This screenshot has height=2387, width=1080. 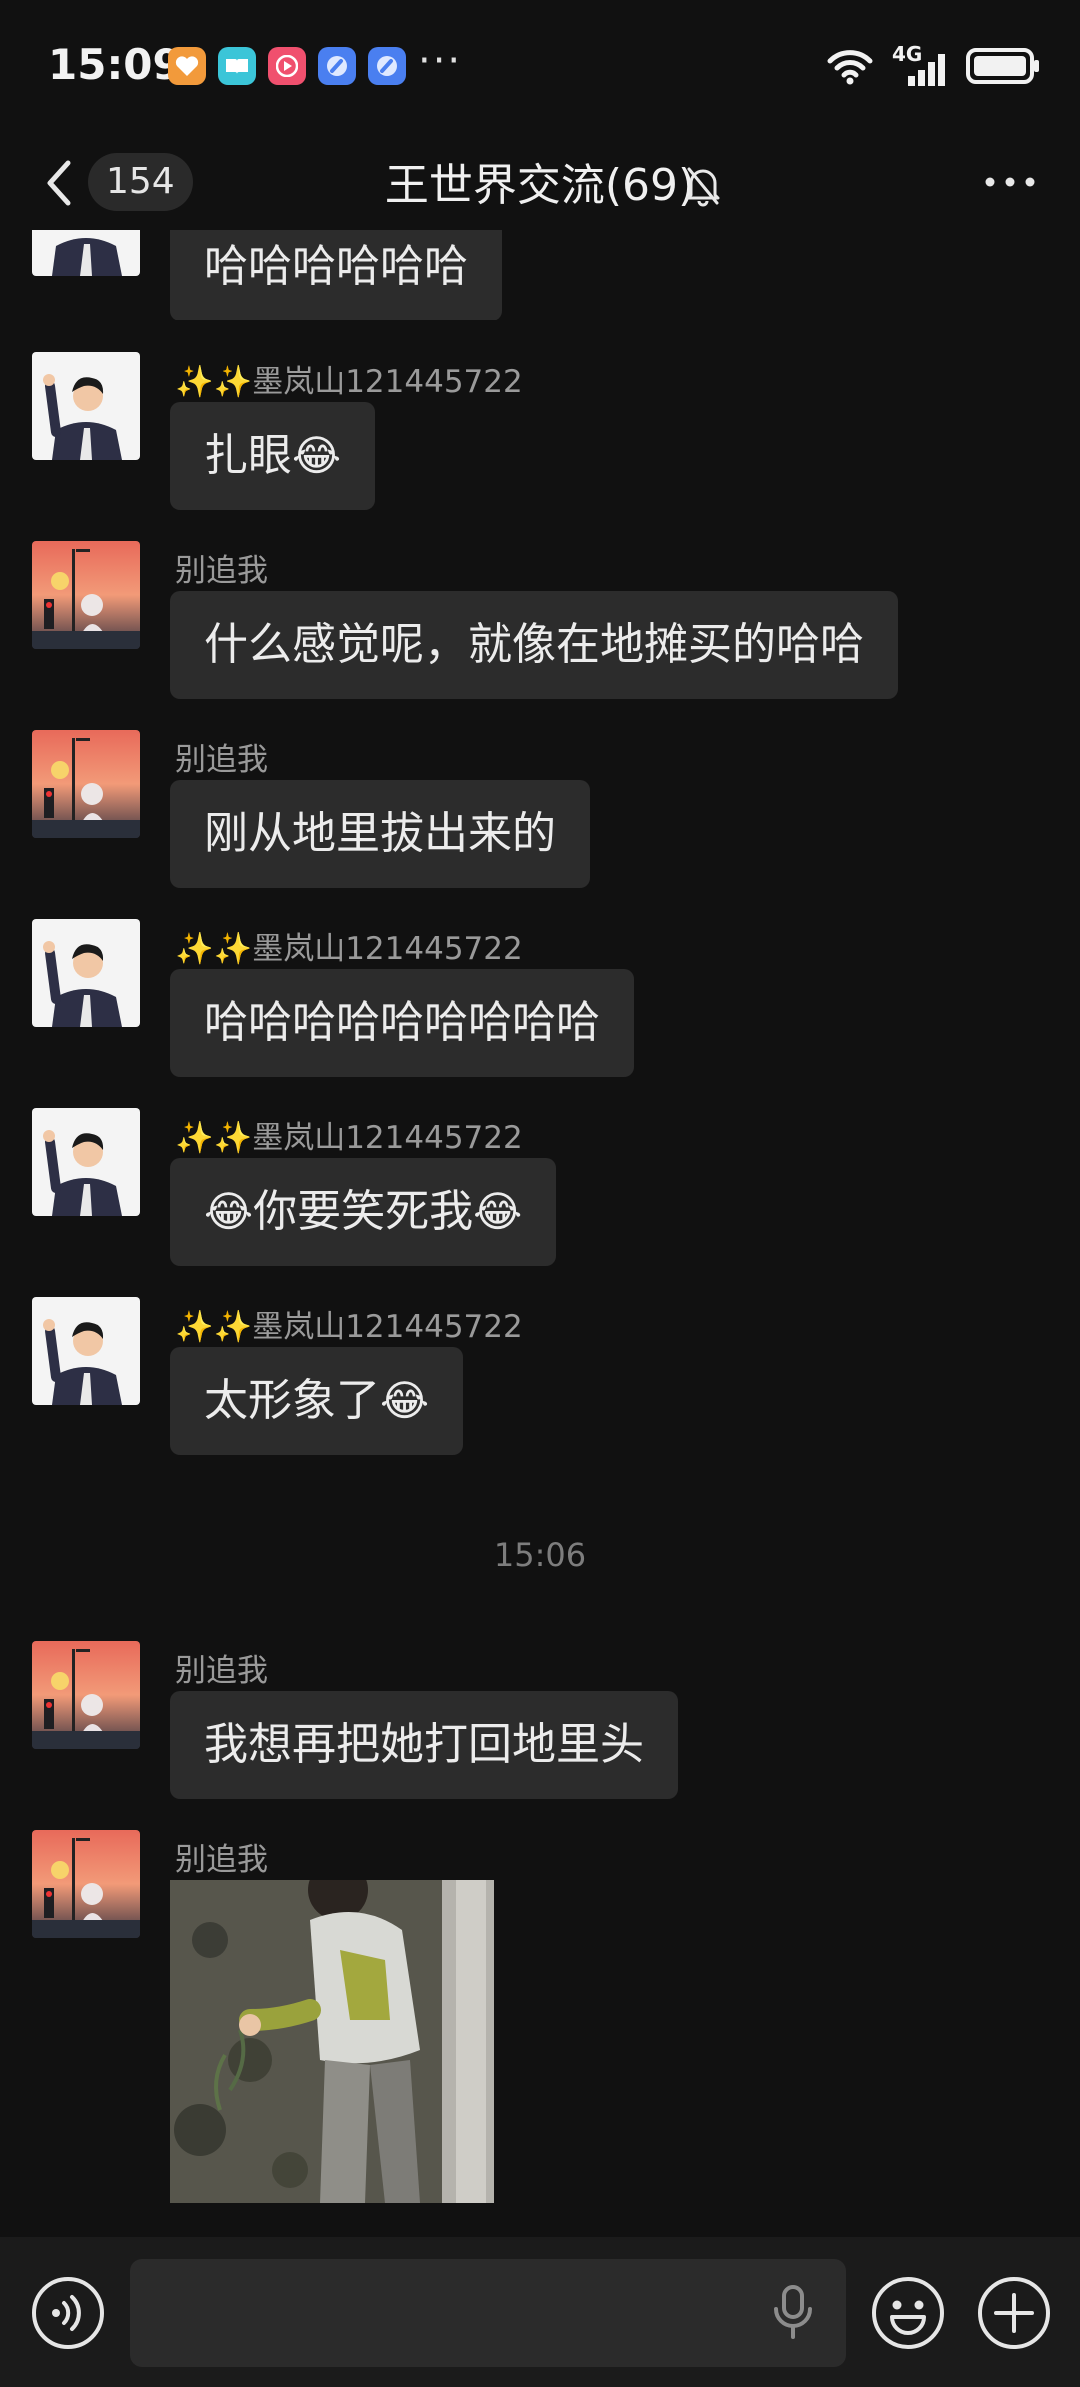 I want to click on message-bubble: 太形象了😂, so click(x=317, y=1401).